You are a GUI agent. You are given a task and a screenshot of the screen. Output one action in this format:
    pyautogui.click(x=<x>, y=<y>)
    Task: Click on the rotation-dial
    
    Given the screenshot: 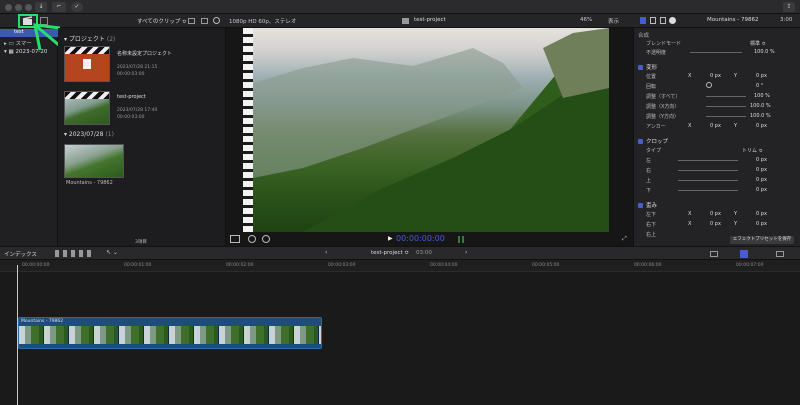 What is the action you would take?
    pyautogui.click(x=709, y=85)
    